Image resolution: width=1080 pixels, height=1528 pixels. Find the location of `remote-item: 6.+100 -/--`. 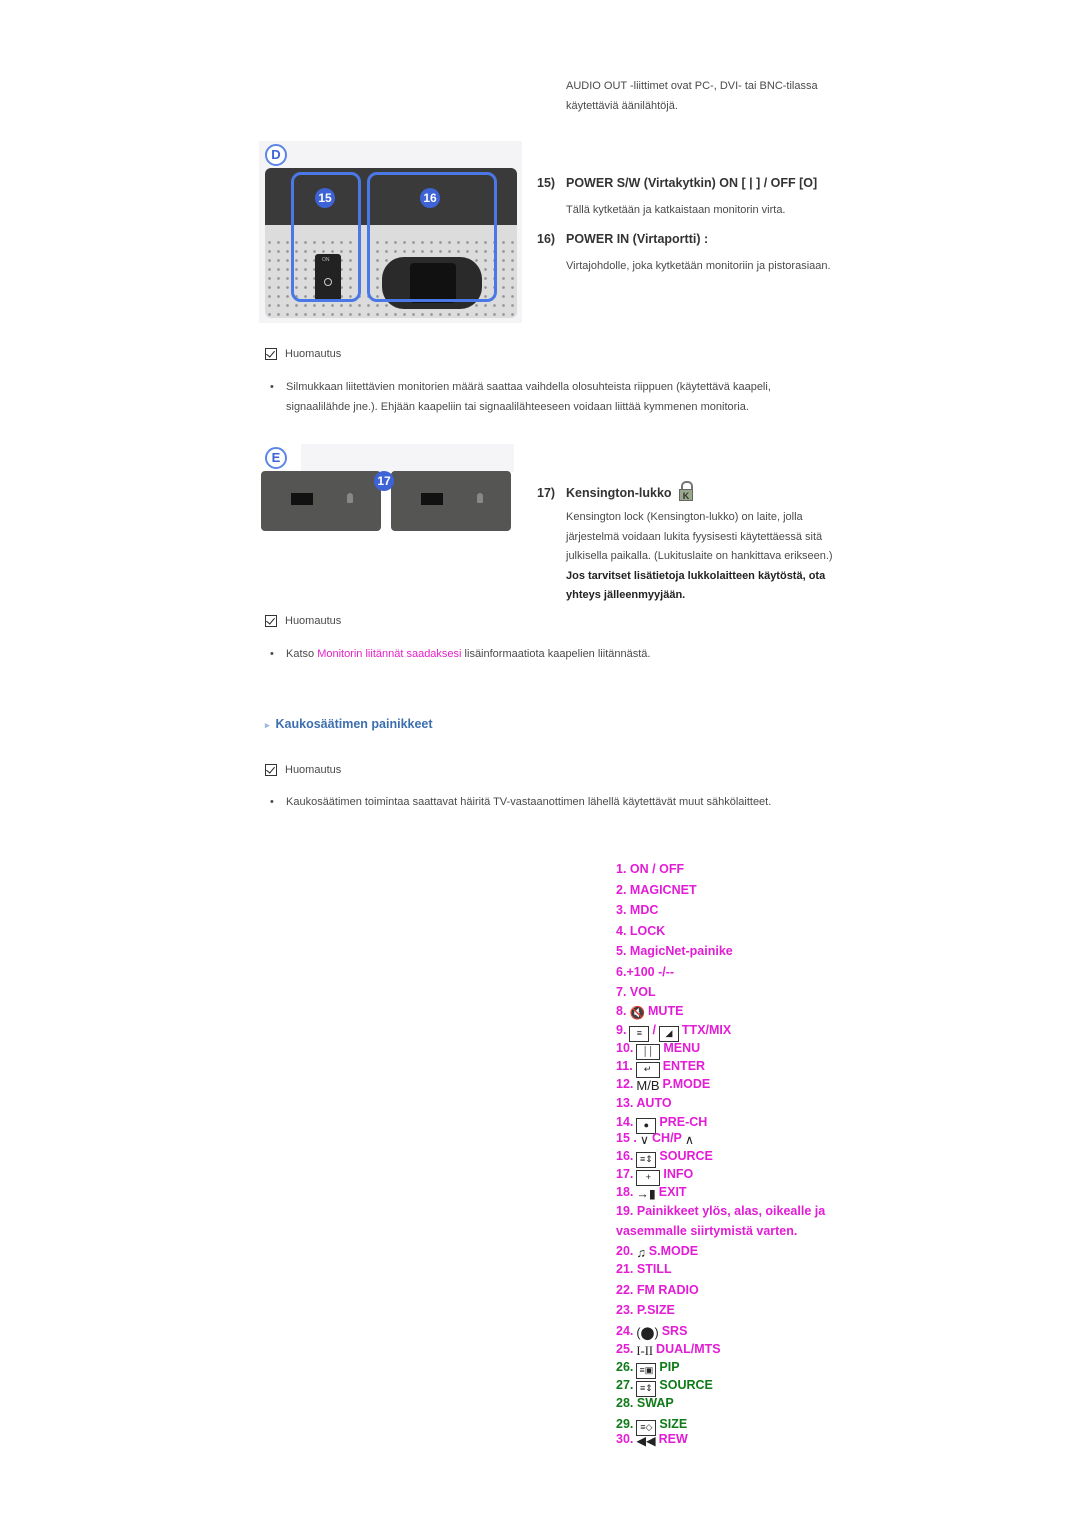

remote-item: 6.+100 -/-- is located at coordinates (645, 972).